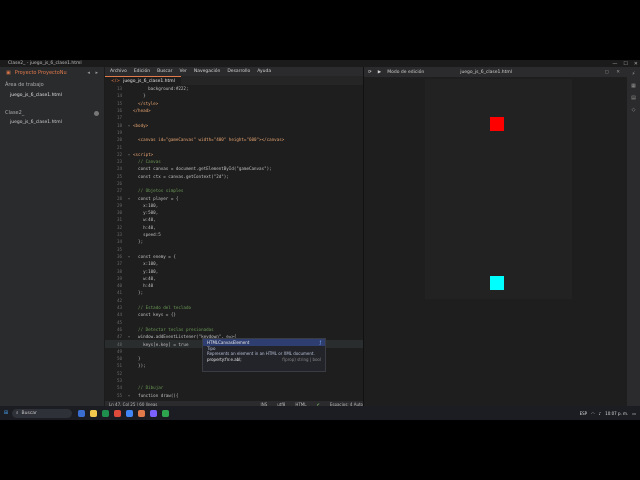 This screenshot has width=640, height=480. What do you see at coordinates (370, 72) in the screenshot?
I see `reload-icon: ⟳` at bounding box center [370, 72].